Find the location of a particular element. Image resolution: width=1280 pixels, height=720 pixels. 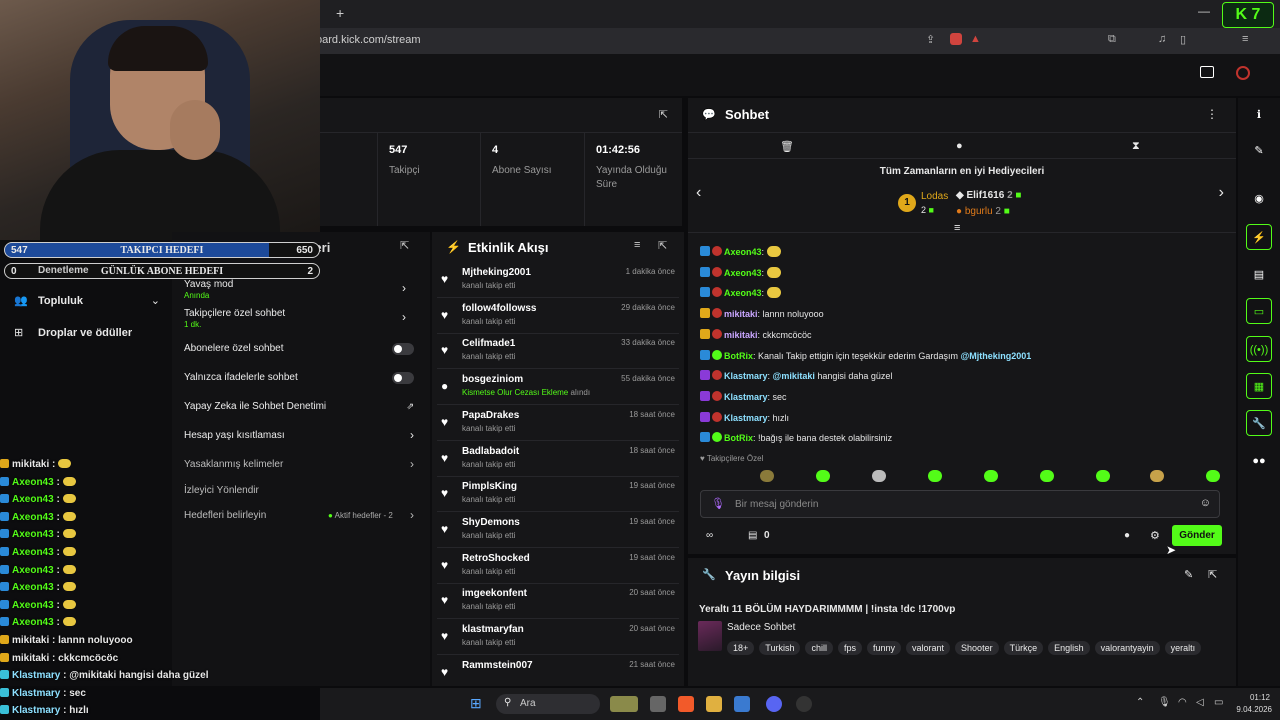

brave-shield-icon is located at coordinates (956, 39).